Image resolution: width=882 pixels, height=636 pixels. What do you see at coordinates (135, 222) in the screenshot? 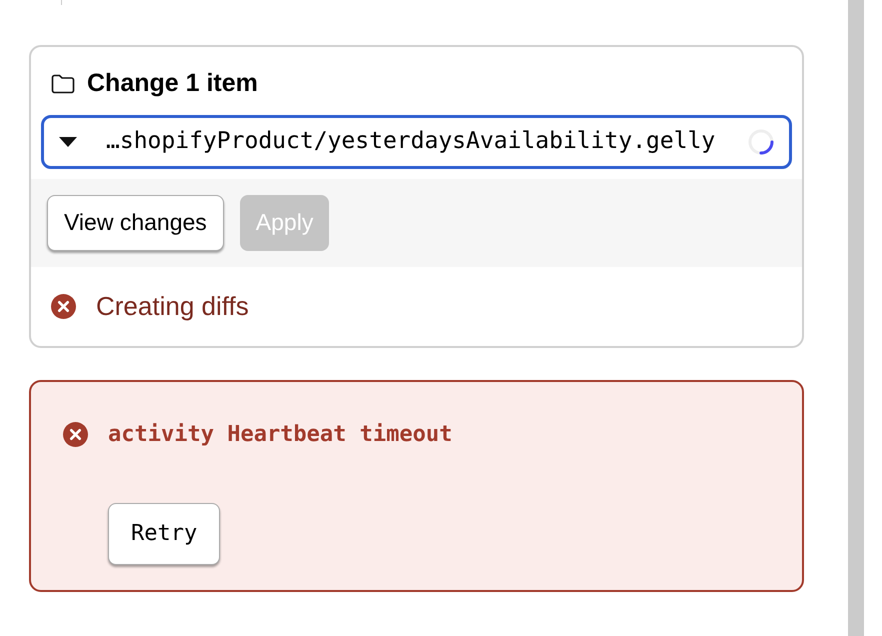
I see `action-button: View changes` at bounding box center [135, 222].